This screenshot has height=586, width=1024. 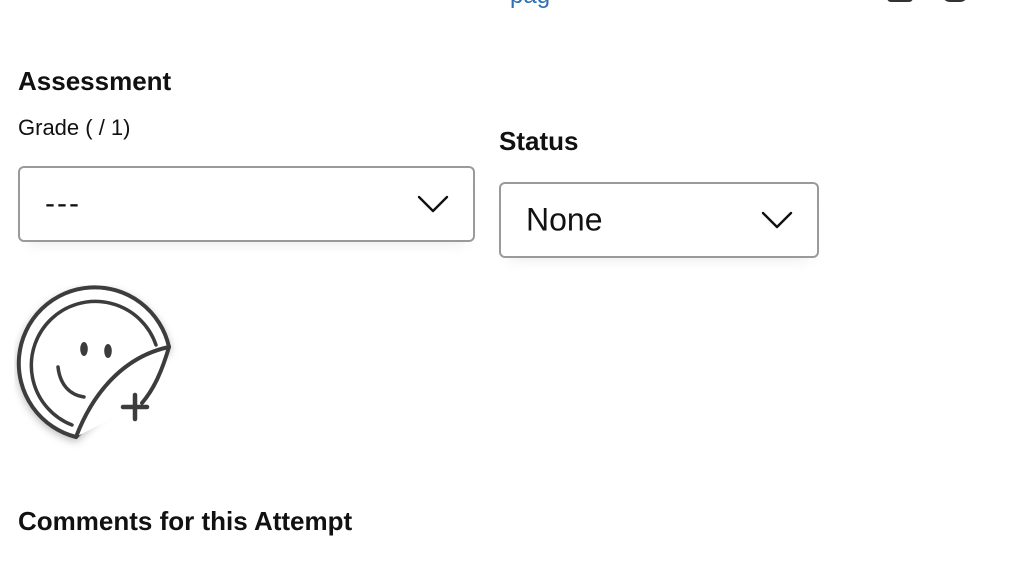 What do you see at coordinates (530, 5) in the screenshot?
I see `top-link: pag` at bounding box center [530, 5].